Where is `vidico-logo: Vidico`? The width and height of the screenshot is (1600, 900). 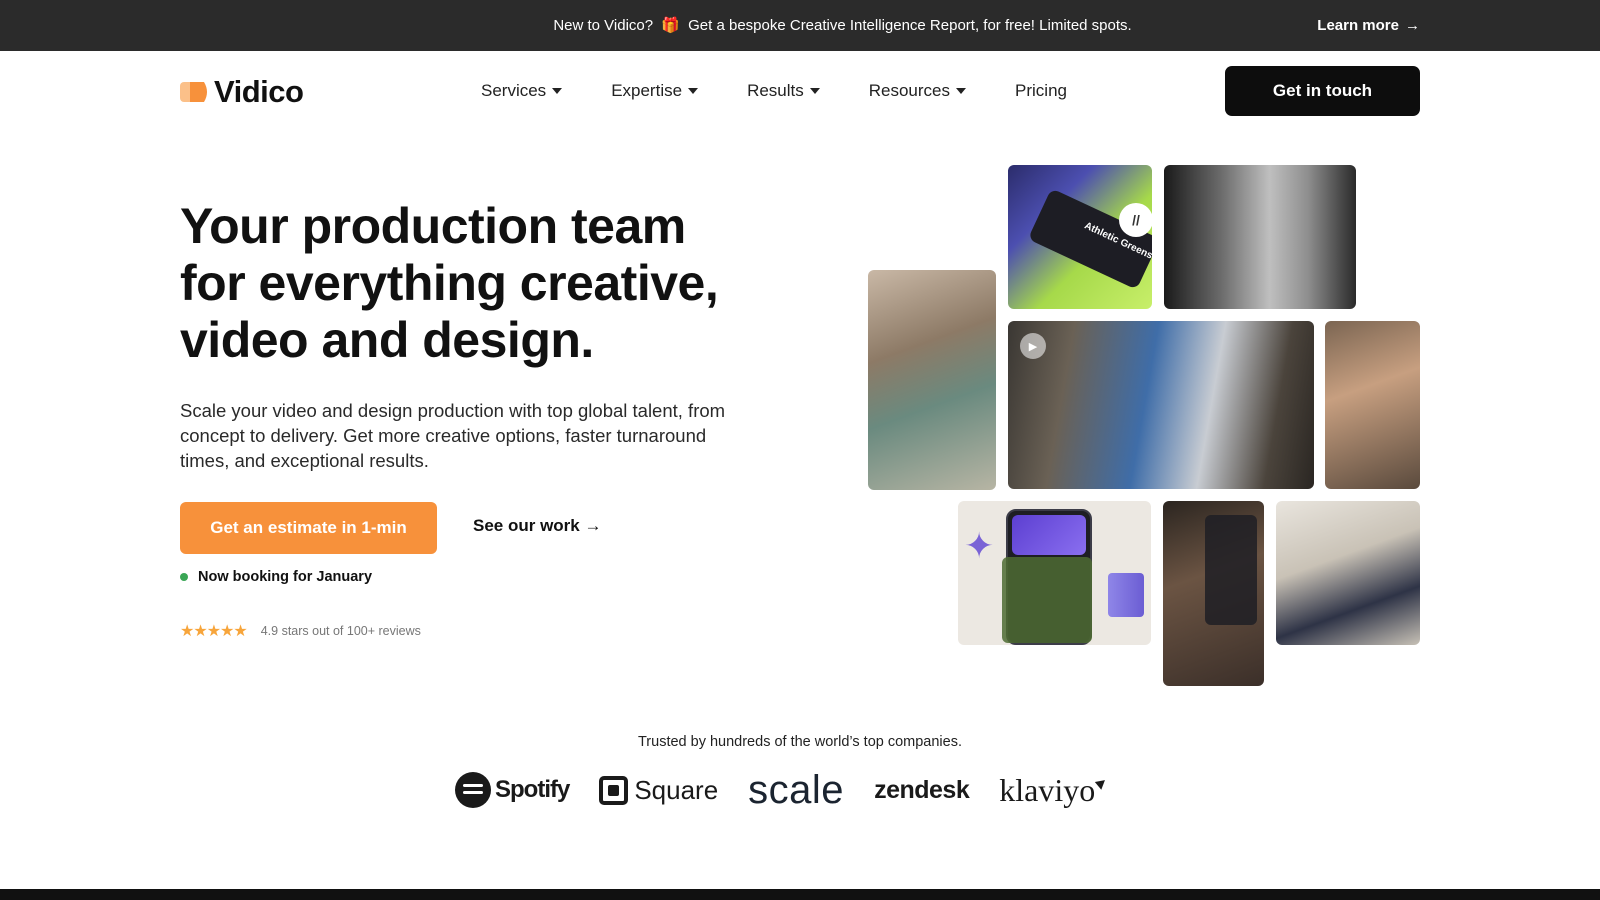
vidico-logo: Vidico is located at coordinates (242, 92).